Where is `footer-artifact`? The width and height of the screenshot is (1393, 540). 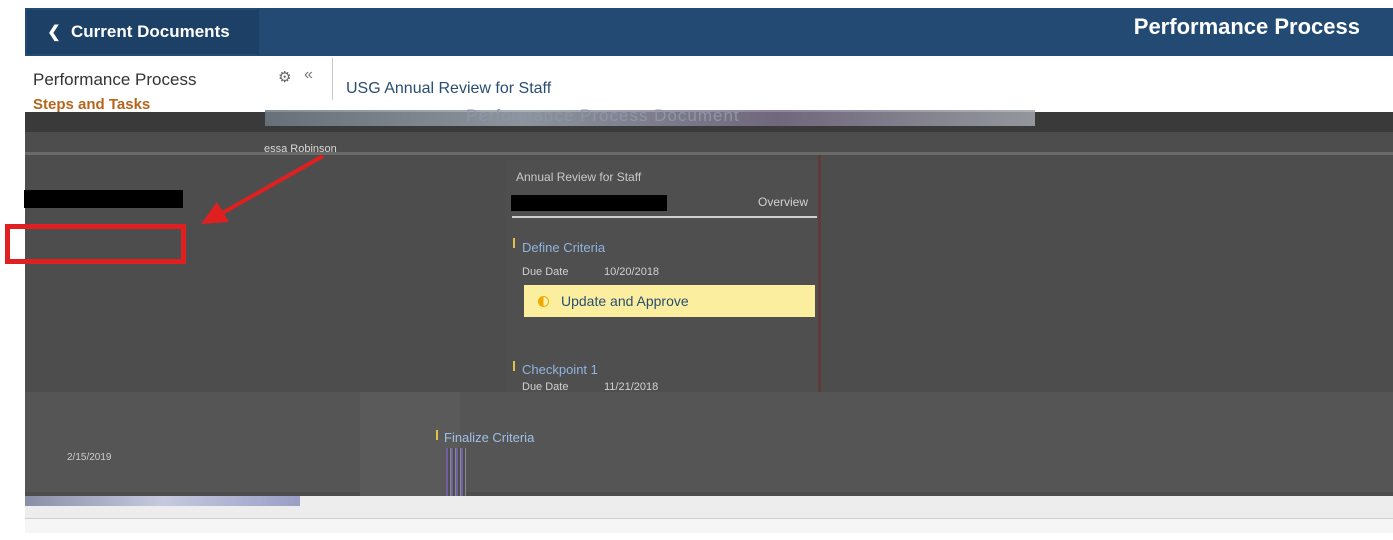
footer-artifact is located at coordinates (162, 501).